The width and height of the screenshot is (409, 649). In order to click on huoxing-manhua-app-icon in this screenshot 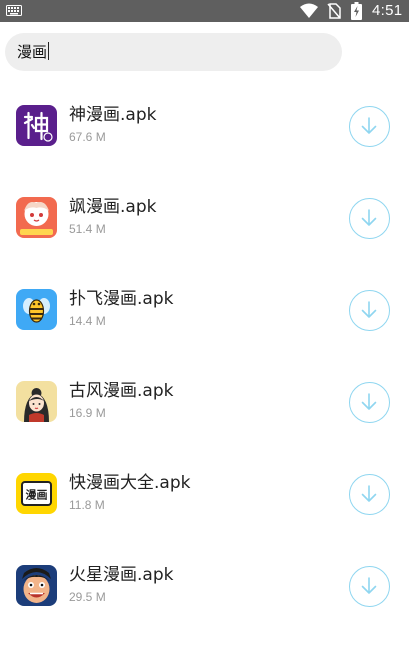, I will do `click(36, 585)`.